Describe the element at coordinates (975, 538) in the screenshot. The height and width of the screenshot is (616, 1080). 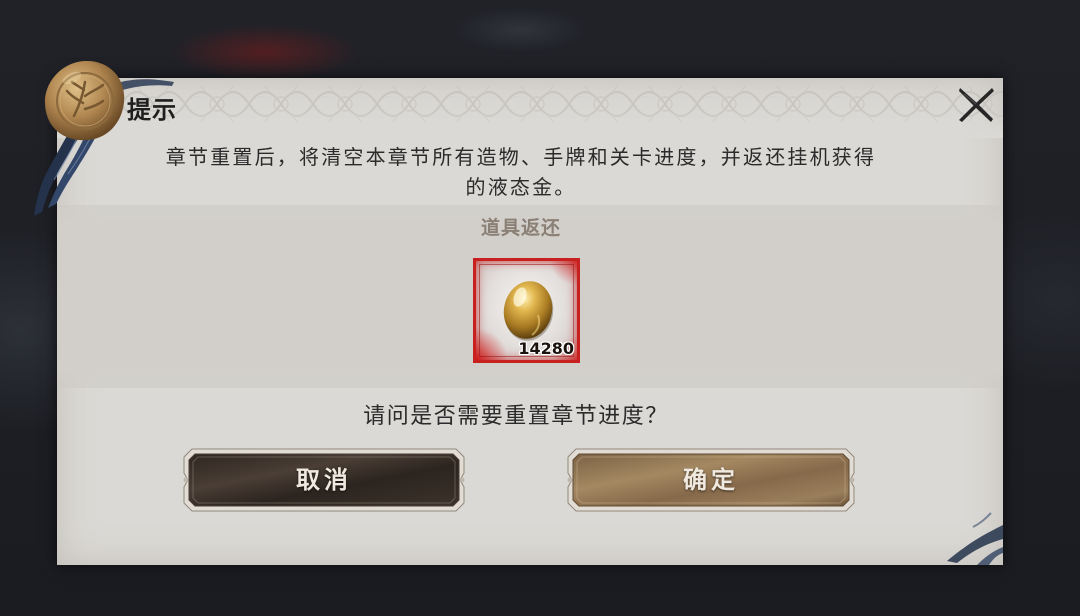
I see `ink-splash-ornament` at that location.